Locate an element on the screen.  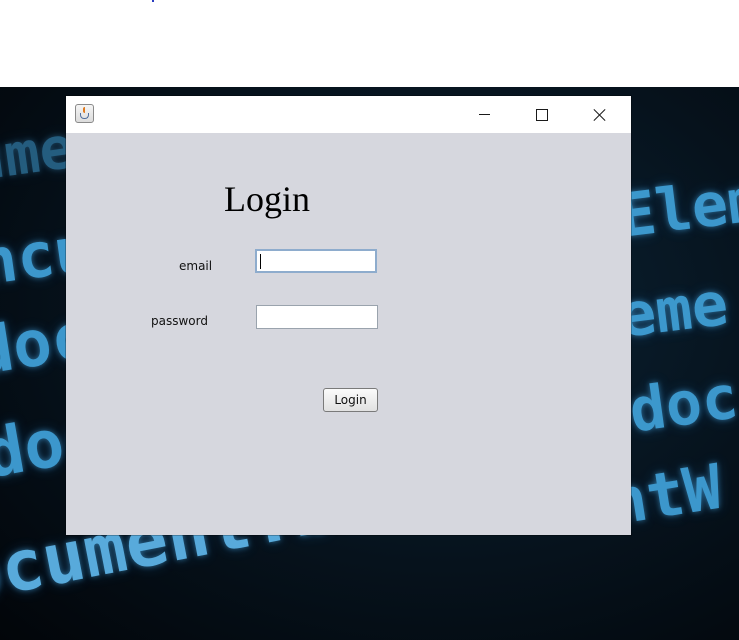
maximize-icon is located at coordinates (542, 114).